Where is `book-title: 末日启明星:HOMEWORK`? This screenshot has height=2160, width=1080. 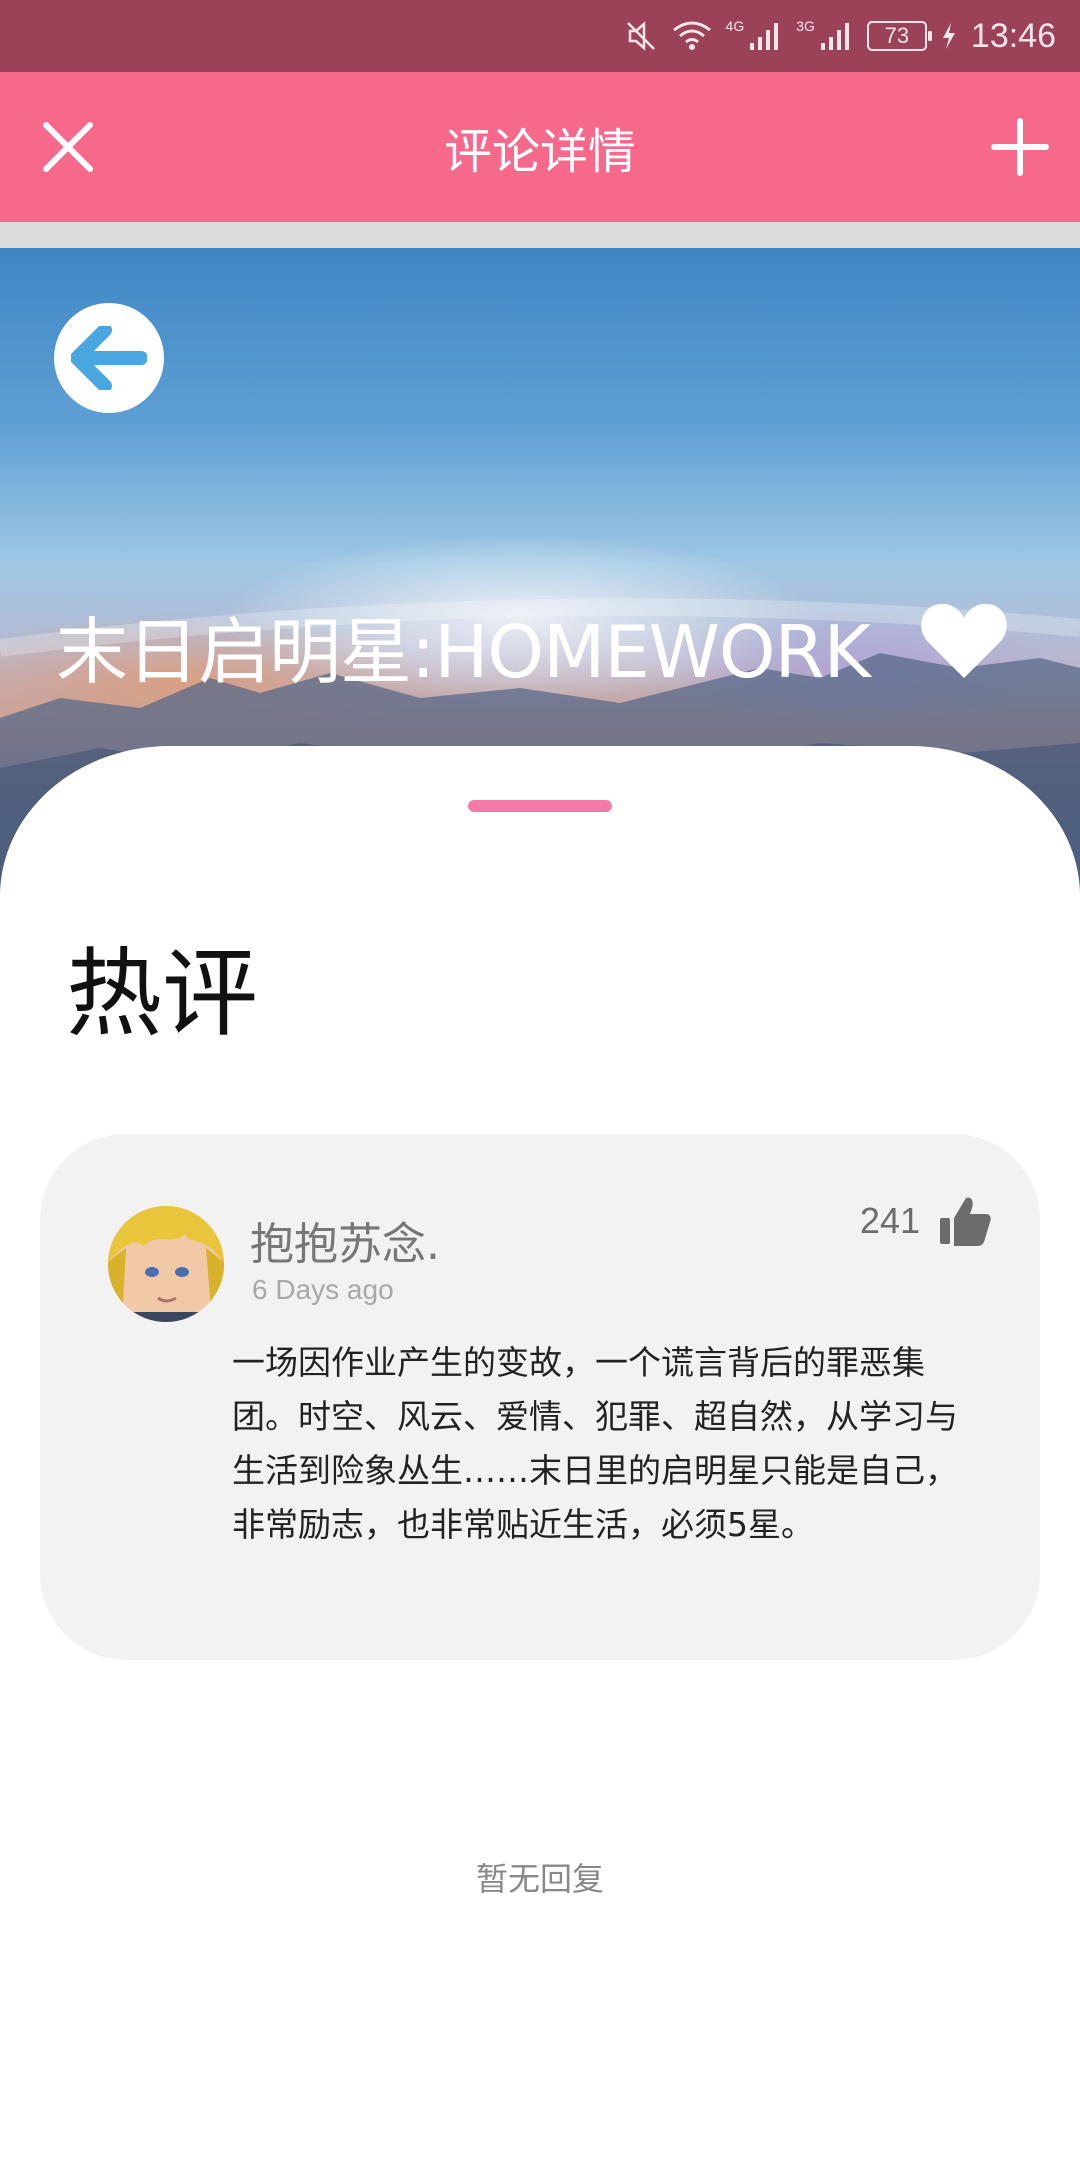 book-title: 末日启明星:HOMEWORK is located at coordinates (463, 652).